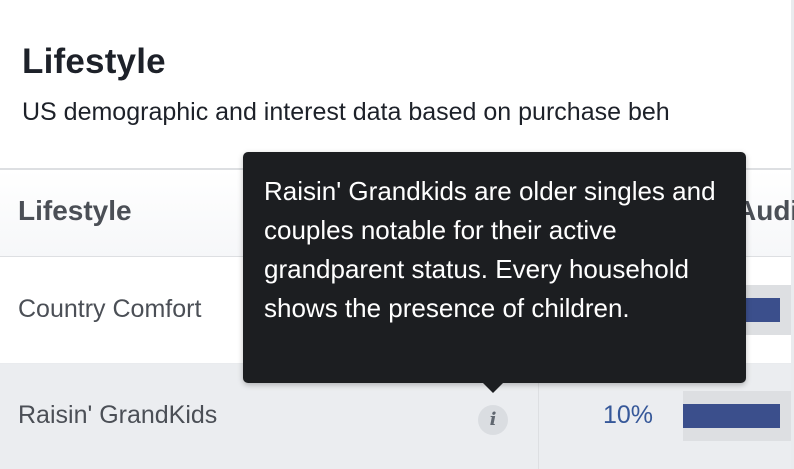  What do you see at coordinates (110, 309) in the screenshot?
I see `row-label: Country Comfort` at bounding box center [110, 309].